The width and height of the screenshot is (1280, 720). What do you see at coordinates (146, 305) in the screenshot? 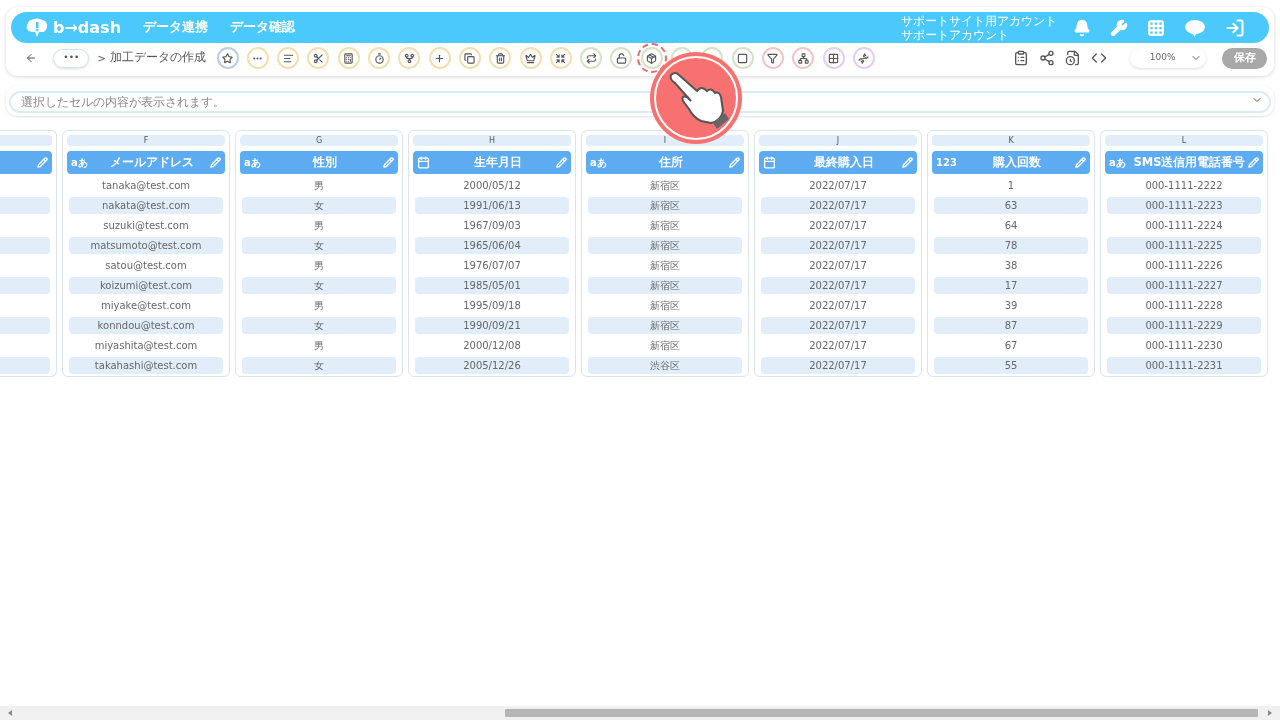
I see `table-cell: miyake@test.com` at bounding box center [146, 305].